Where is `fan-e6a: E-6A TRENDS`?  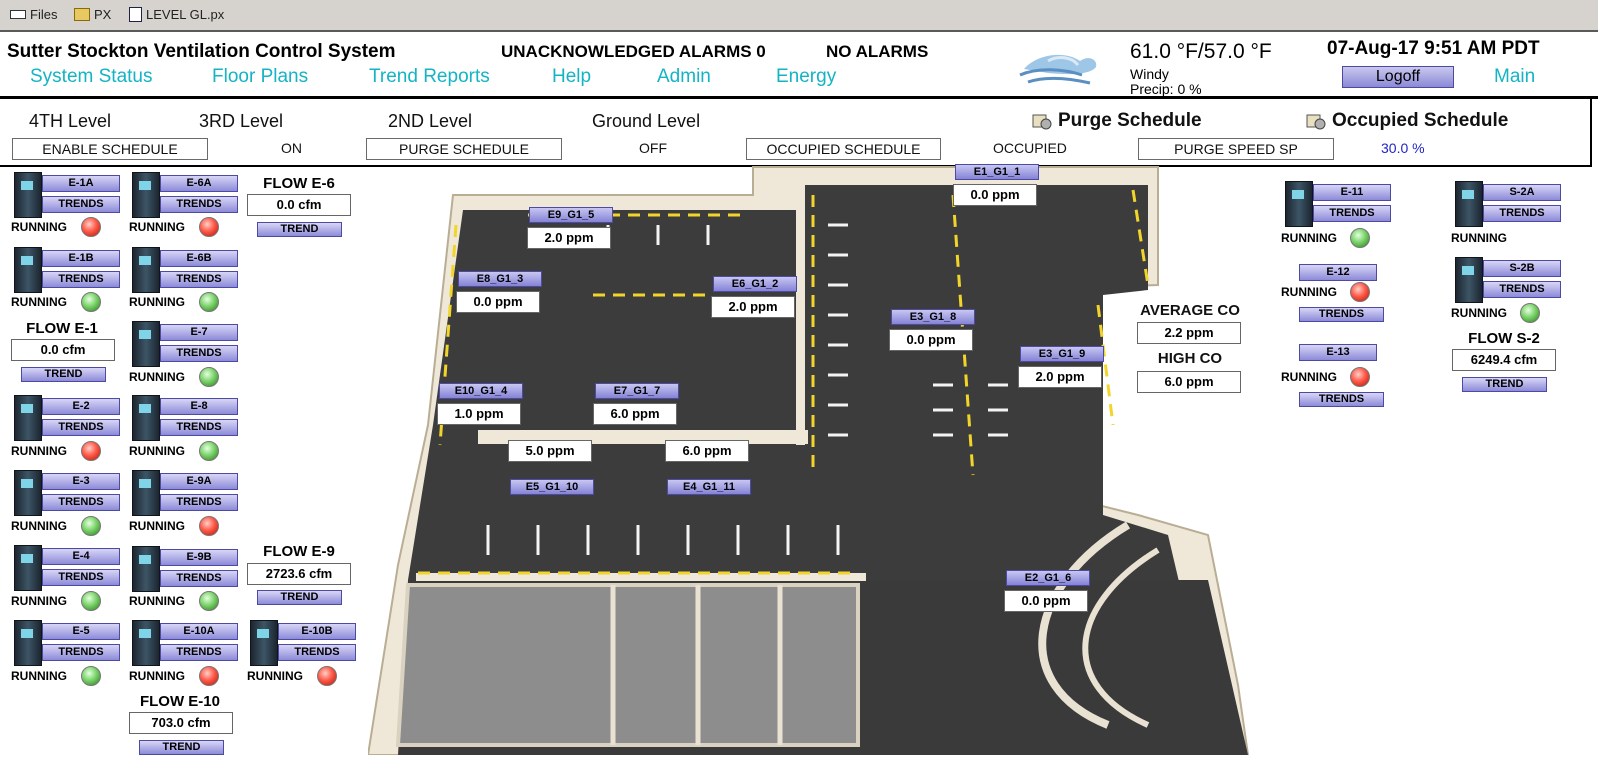 fan-e6a: E-6A TRENDS is located at coordinates (186, 195).